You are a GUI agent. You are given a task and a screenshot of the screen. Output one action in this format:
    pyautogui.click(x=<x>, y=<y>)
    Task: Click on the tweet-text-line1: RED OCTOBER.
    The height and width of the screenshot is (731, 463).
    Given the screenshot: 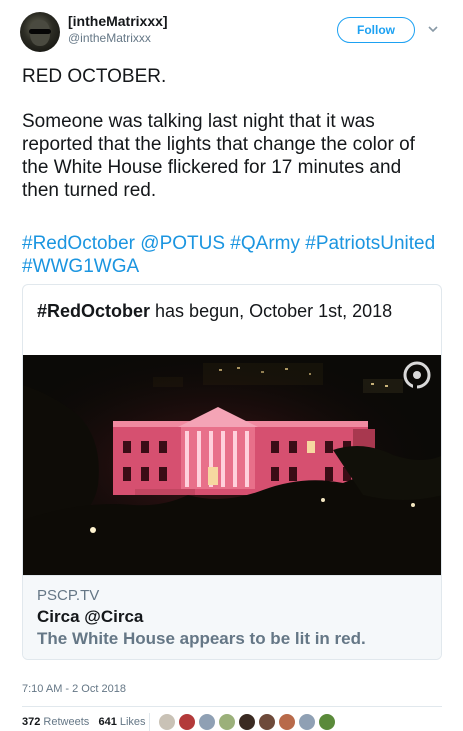 What is the action you would take?
    pyautogui.click(x=94, y=76)
    